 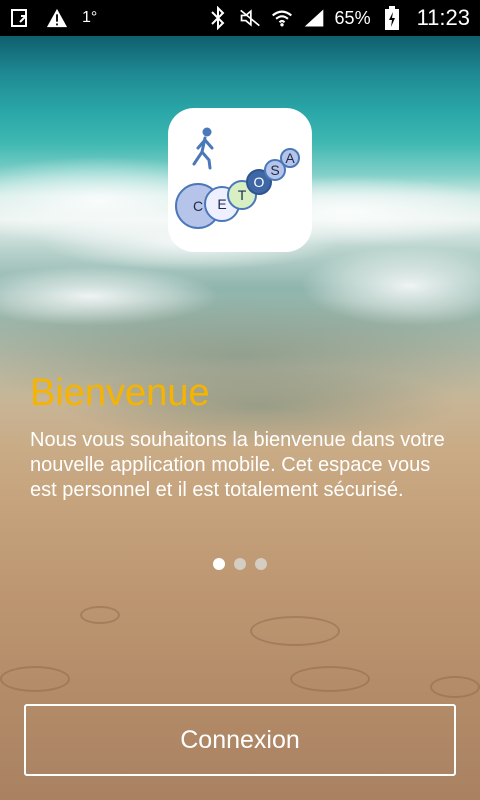 I want to click on connexion-button: Connexion, so click(x=240, y=740).